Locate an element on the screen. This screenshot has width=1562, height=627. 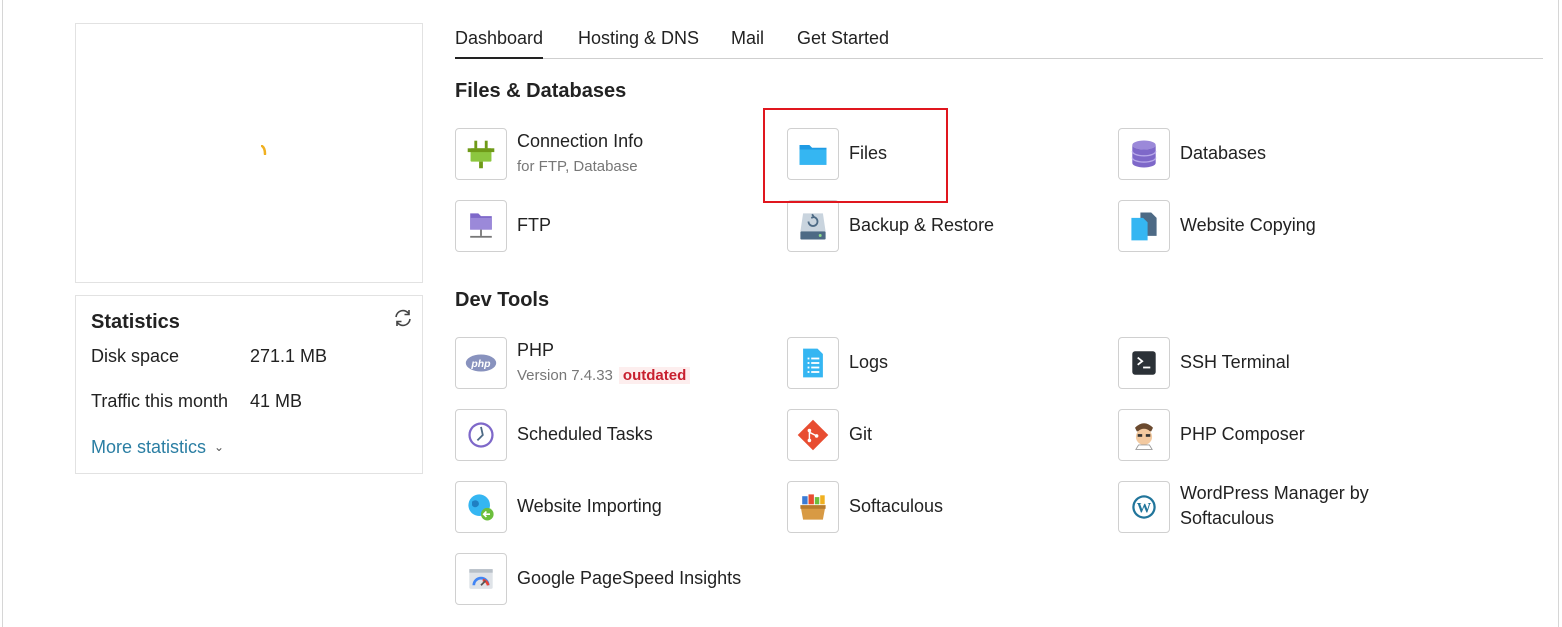
wordpress-icon: W is located at coordinates (1144, 507).